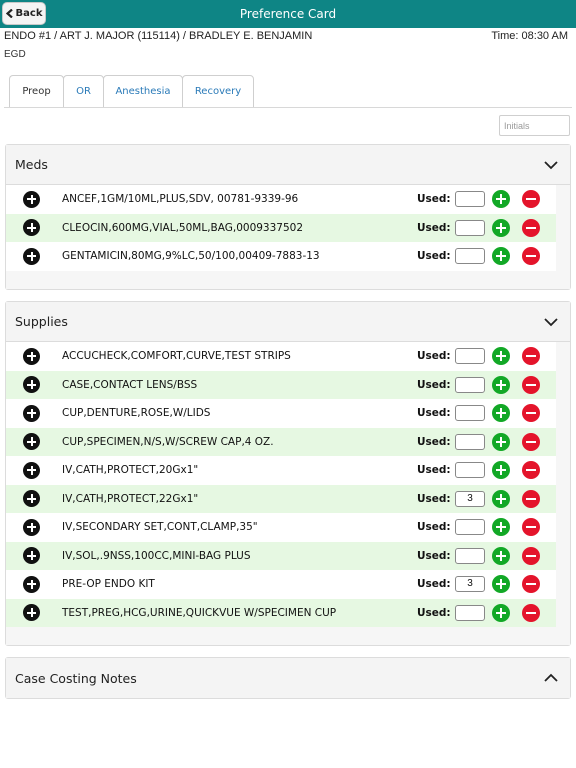  Describe the element at coordinates (183, 227) in the screenshot. I see `item-name: CLEOCIN,600MG,VIAL,50ML,BAG,0009337502` at that location.